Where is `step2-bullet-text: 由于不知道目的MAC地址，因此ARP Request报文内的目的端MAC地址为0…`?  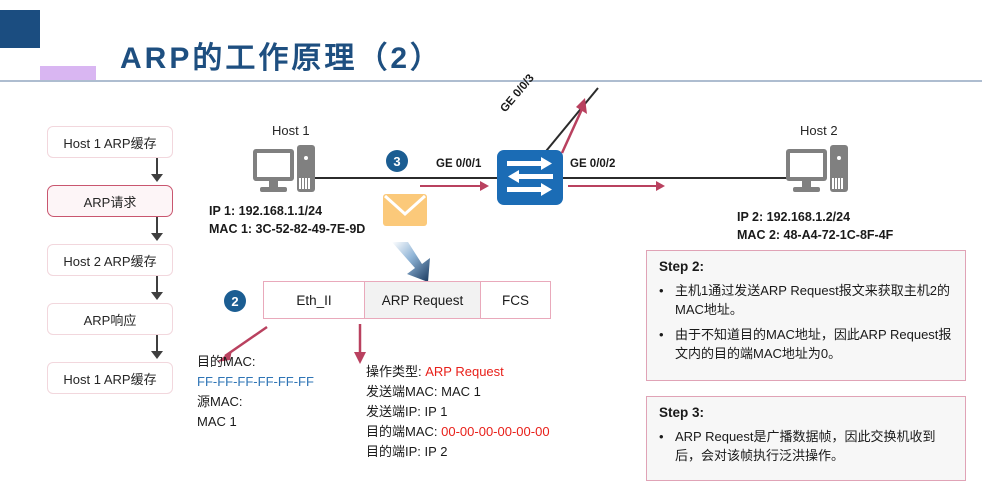
step2-bullet-text: 由于不知道目的MAC地址，因此ARP Request报文内的目的端MAC地址为0… is located at coordinates (813, 344).